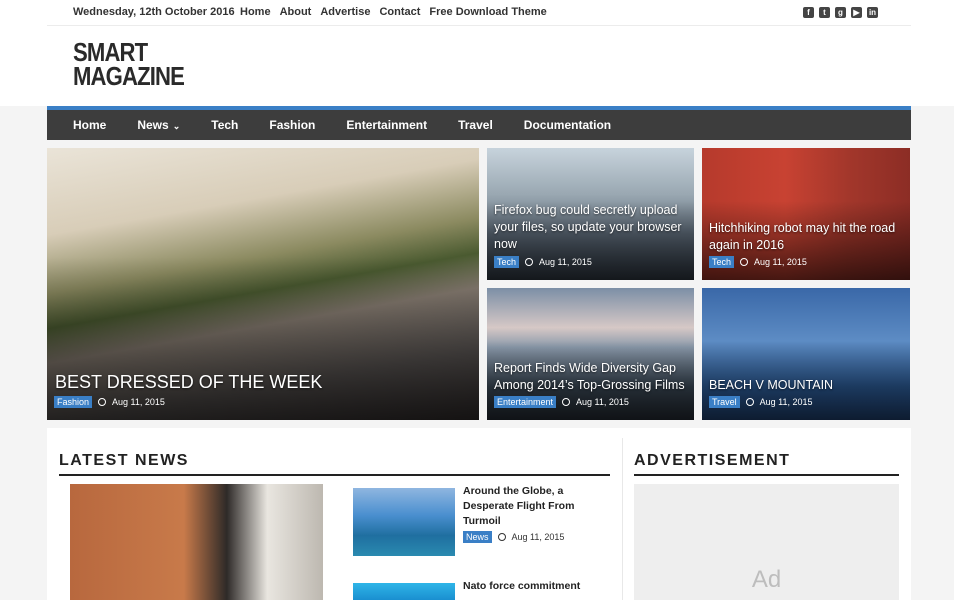 The height and width of the screenshot is (600, 954). Describe the element at coordinates (89, 125) in the screenshot. I see `nav-item-home: Home` at that location.